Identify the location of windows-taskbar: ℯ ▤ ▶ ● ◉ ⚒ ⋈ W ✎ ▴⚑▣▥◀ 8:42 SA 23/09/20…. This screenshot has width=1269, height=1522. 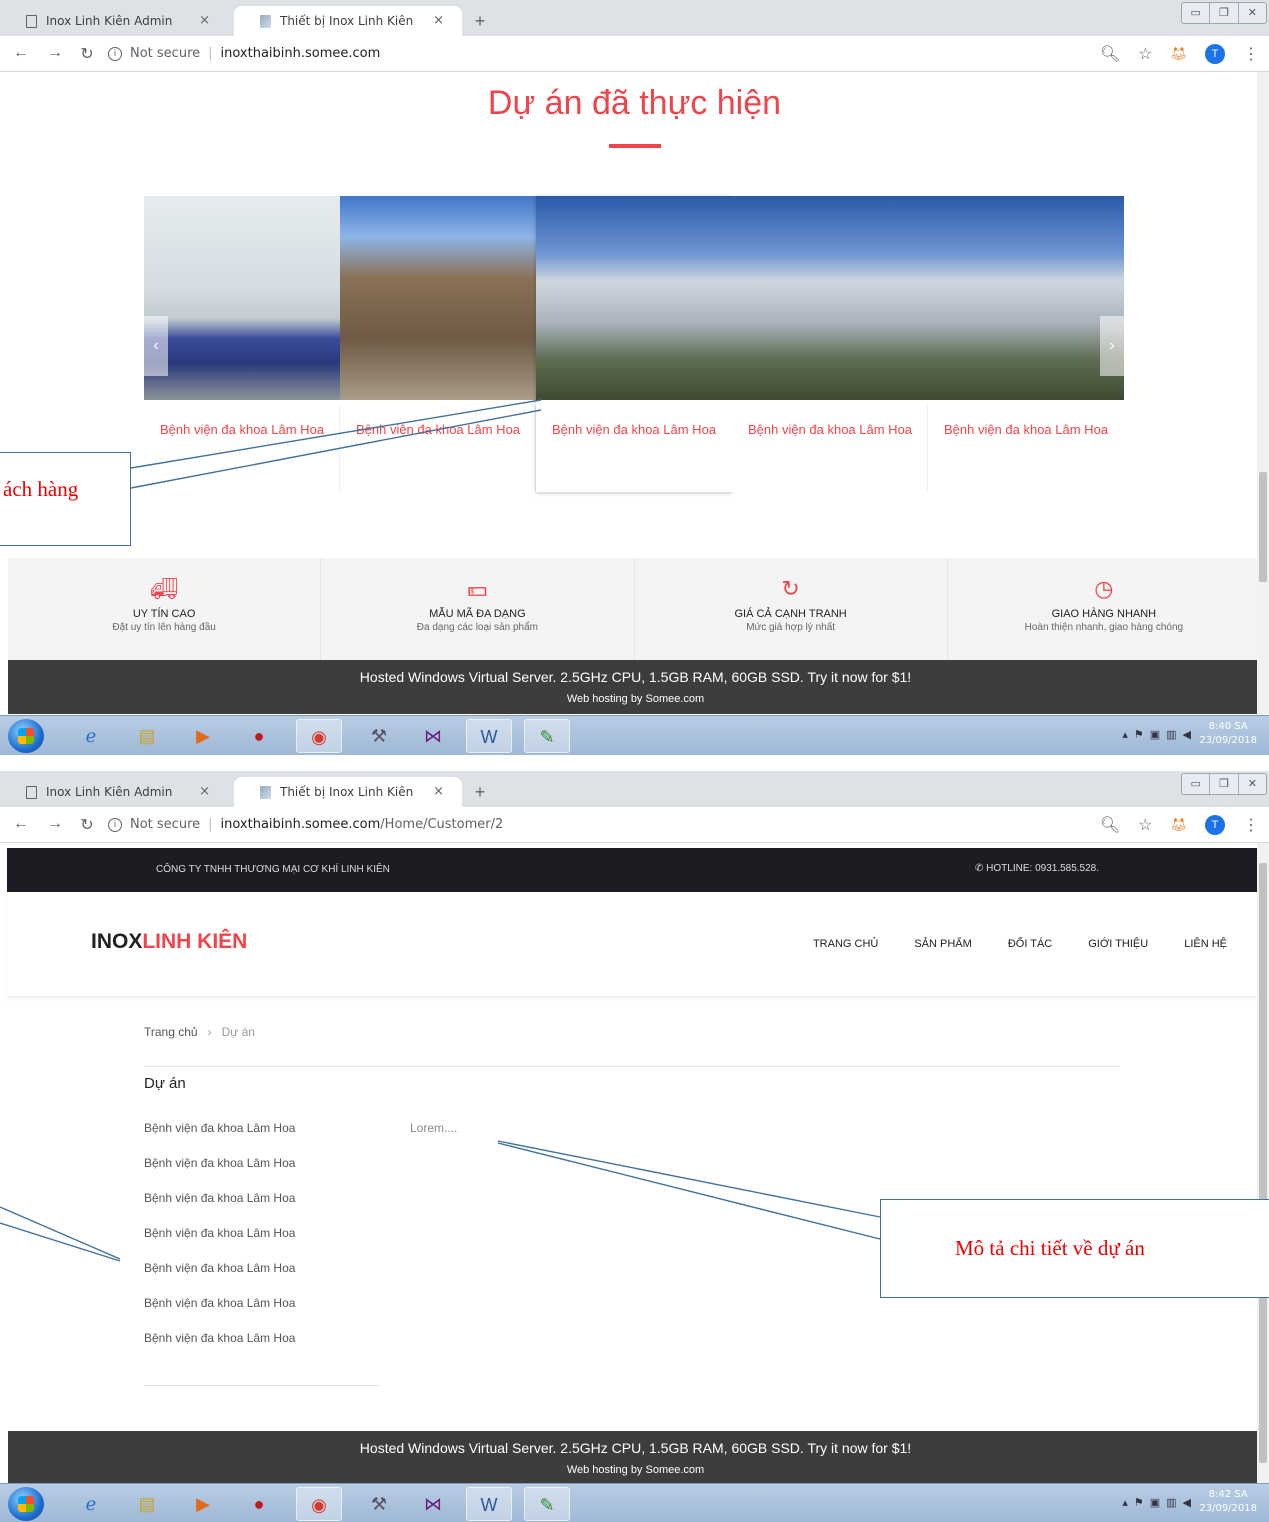
(634, 1502).